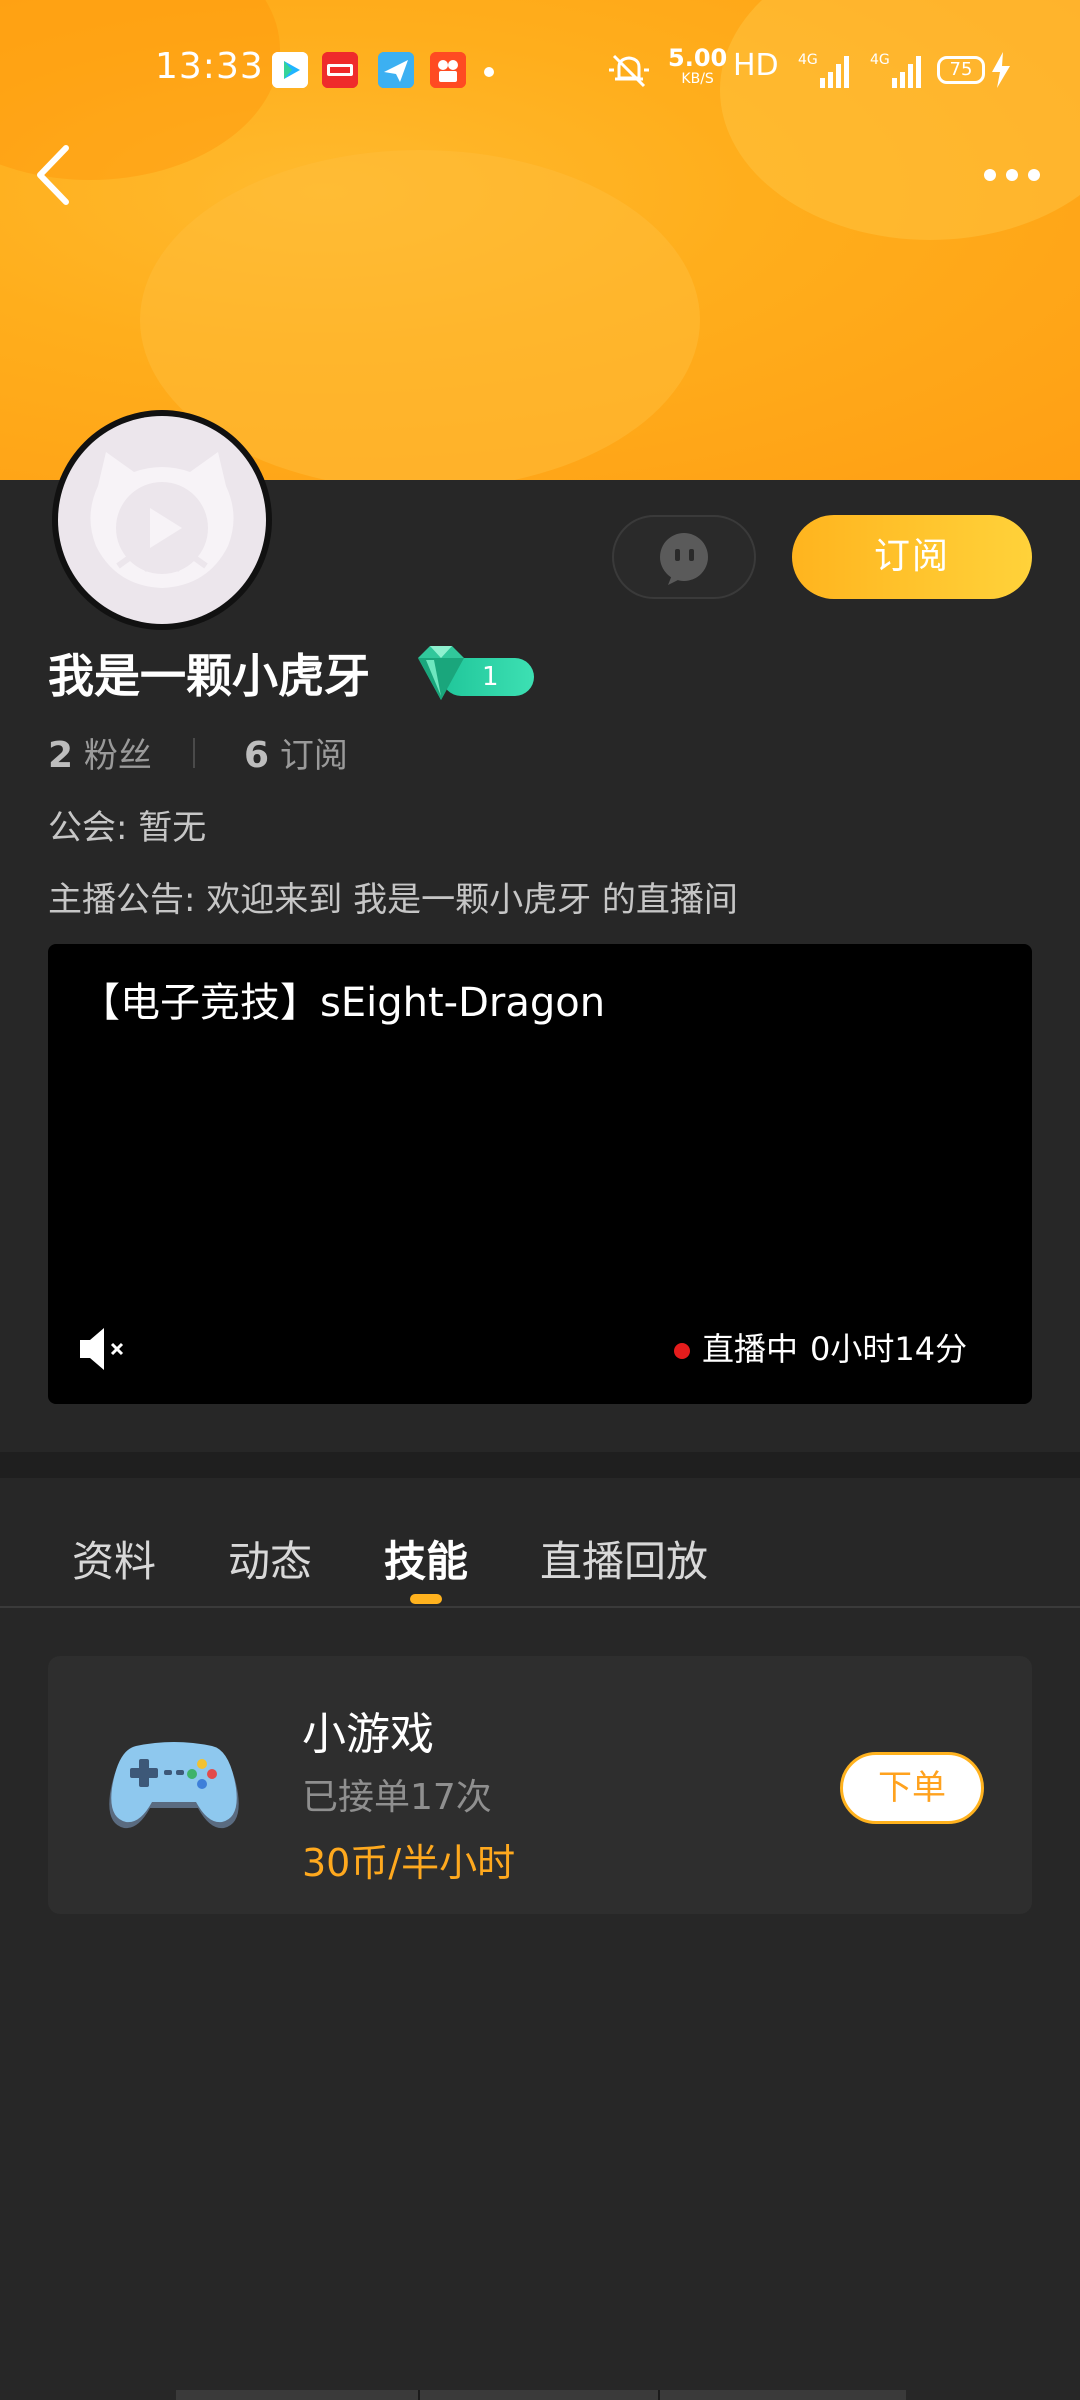  Describe the element at coordinates (426, 1558) in the screenshot. I see `tab-skills: 技能` at that location.